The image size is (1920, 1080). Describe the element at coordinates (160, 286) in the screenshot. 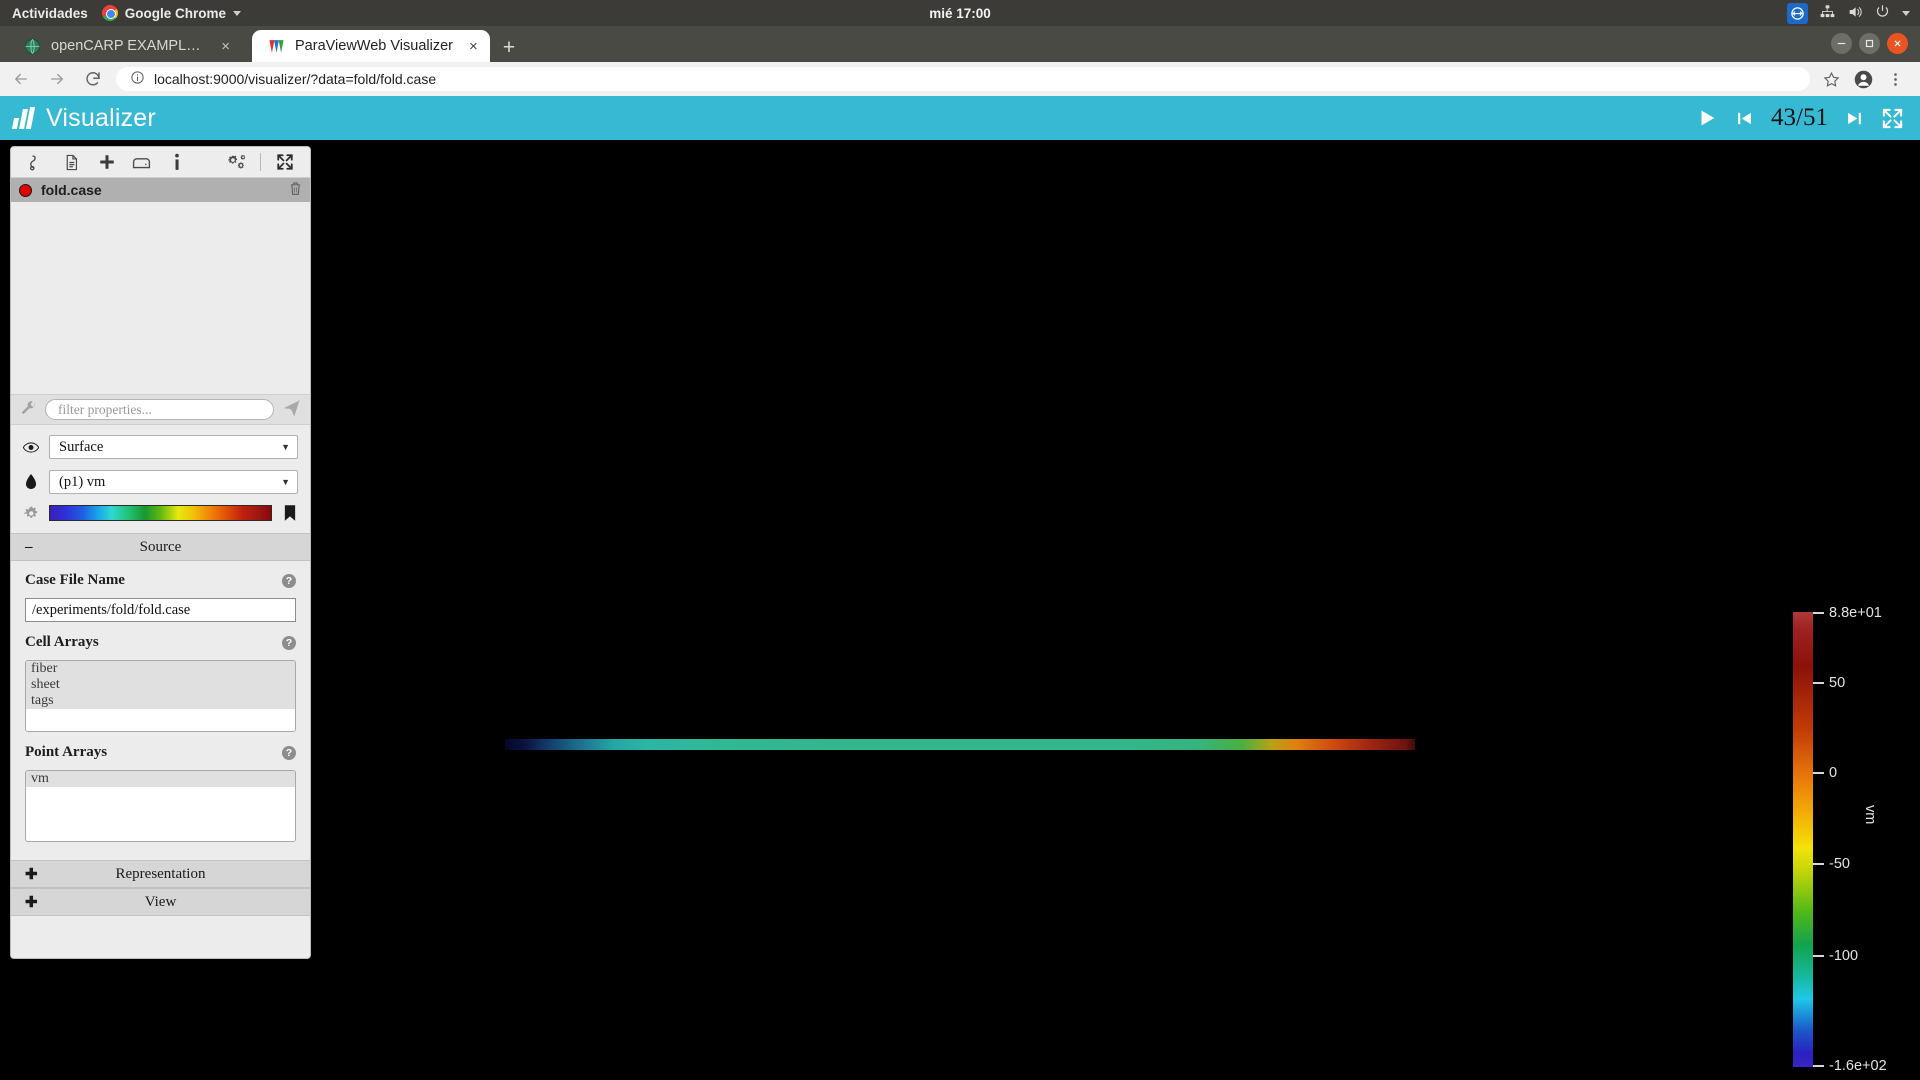

I see `pipeline-browser: fold.case` at that location.